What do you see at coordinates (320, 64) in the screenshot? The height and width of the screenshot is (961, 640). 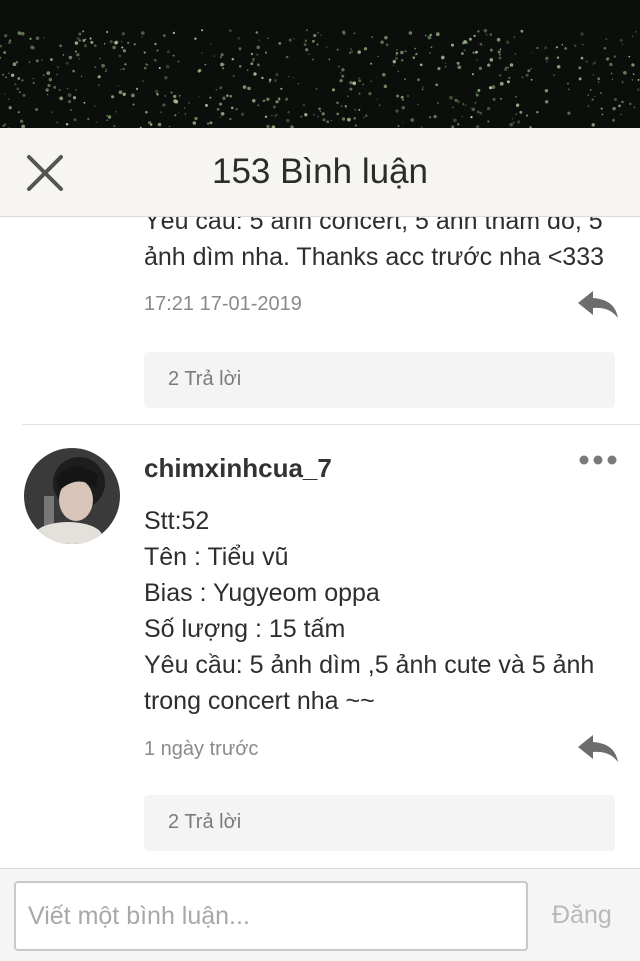 I see `background-concert-image` at bounding box center [320, 64].